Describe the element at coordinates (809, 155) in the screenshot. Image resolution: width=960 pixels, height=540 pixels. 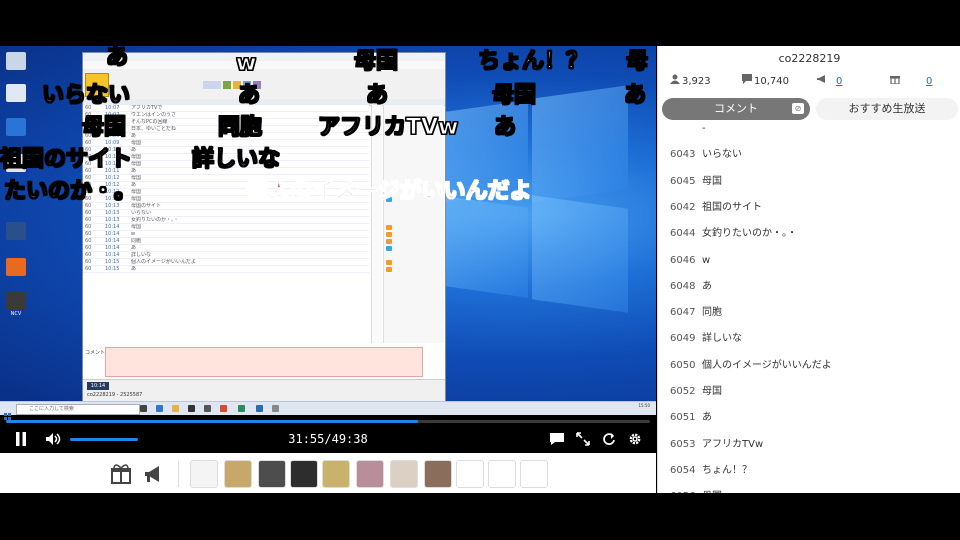
I see `comment-row: 6043 いらない` at that location.